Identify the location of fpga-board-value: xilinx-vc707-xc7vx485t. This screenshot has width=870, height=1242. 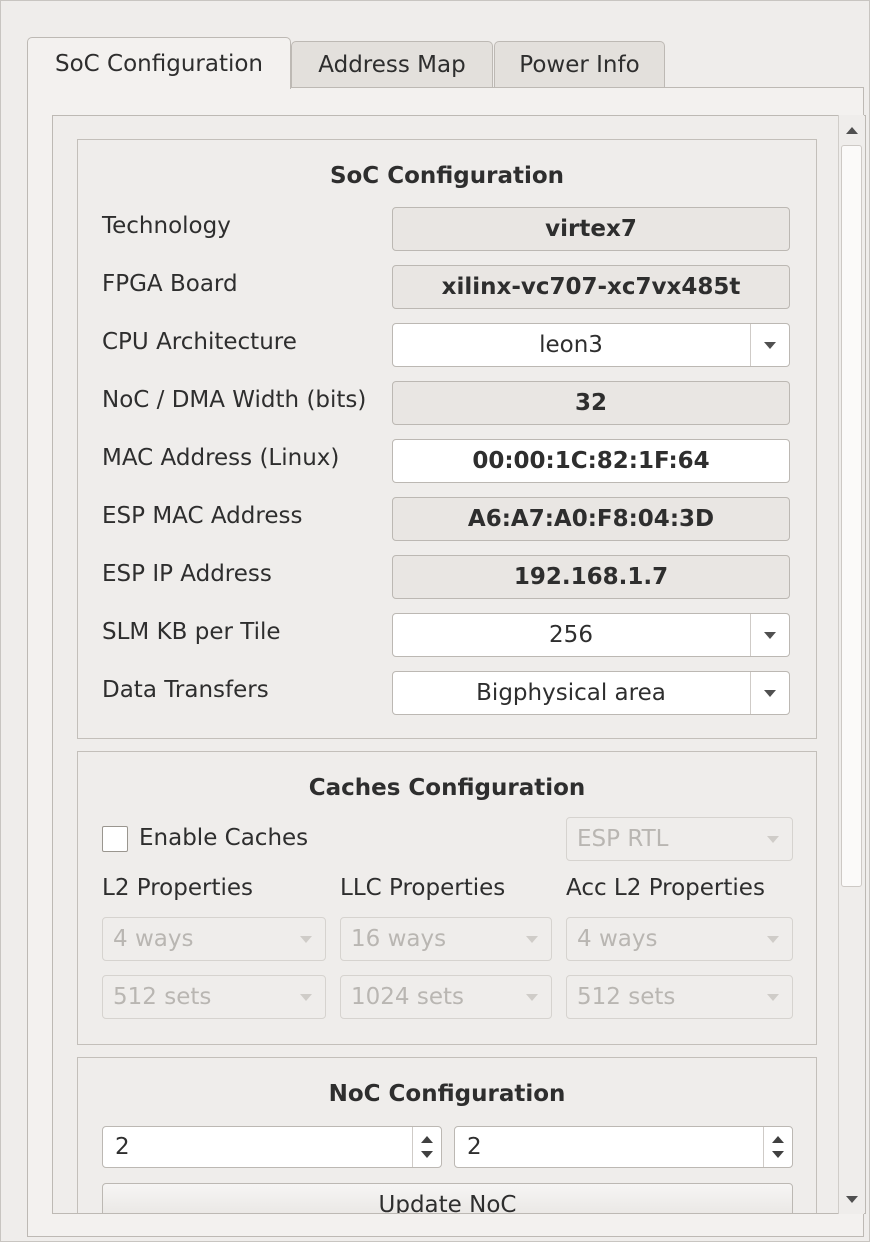
(591, 287).